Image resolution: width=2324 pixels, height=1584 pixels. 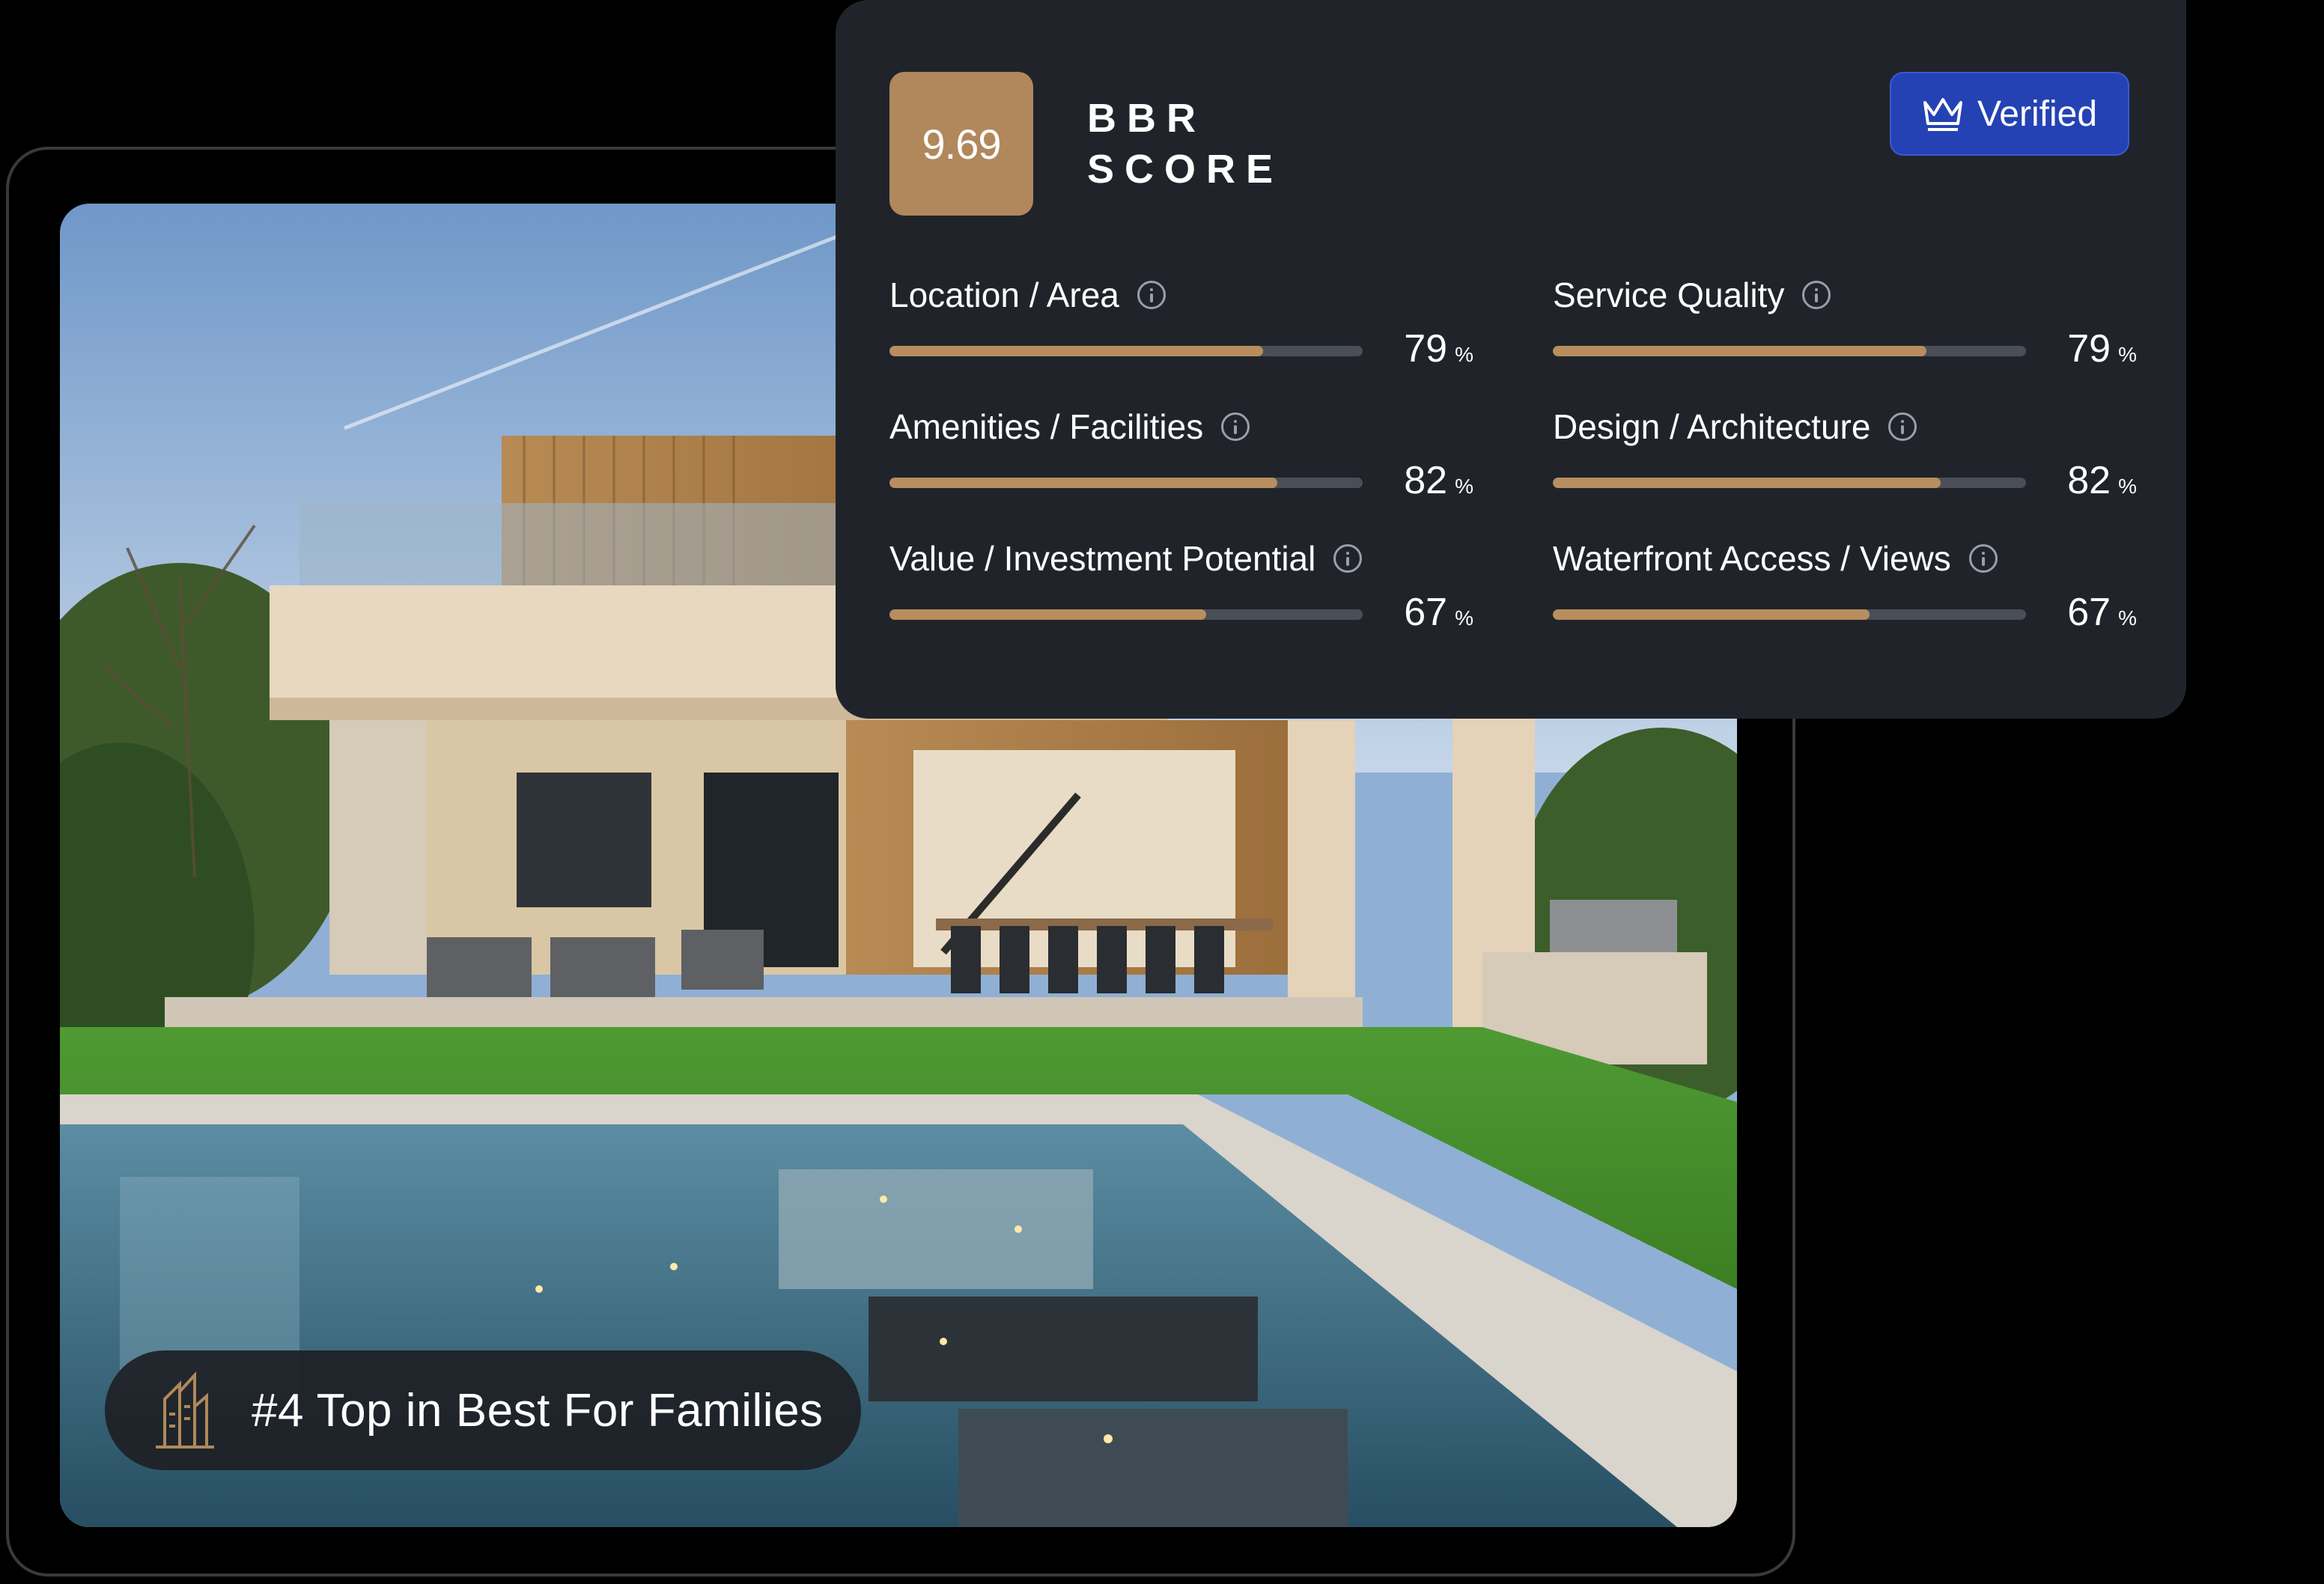 I want to click on metric-label: Amenities / Facilities, so click(x=1046, y=426).